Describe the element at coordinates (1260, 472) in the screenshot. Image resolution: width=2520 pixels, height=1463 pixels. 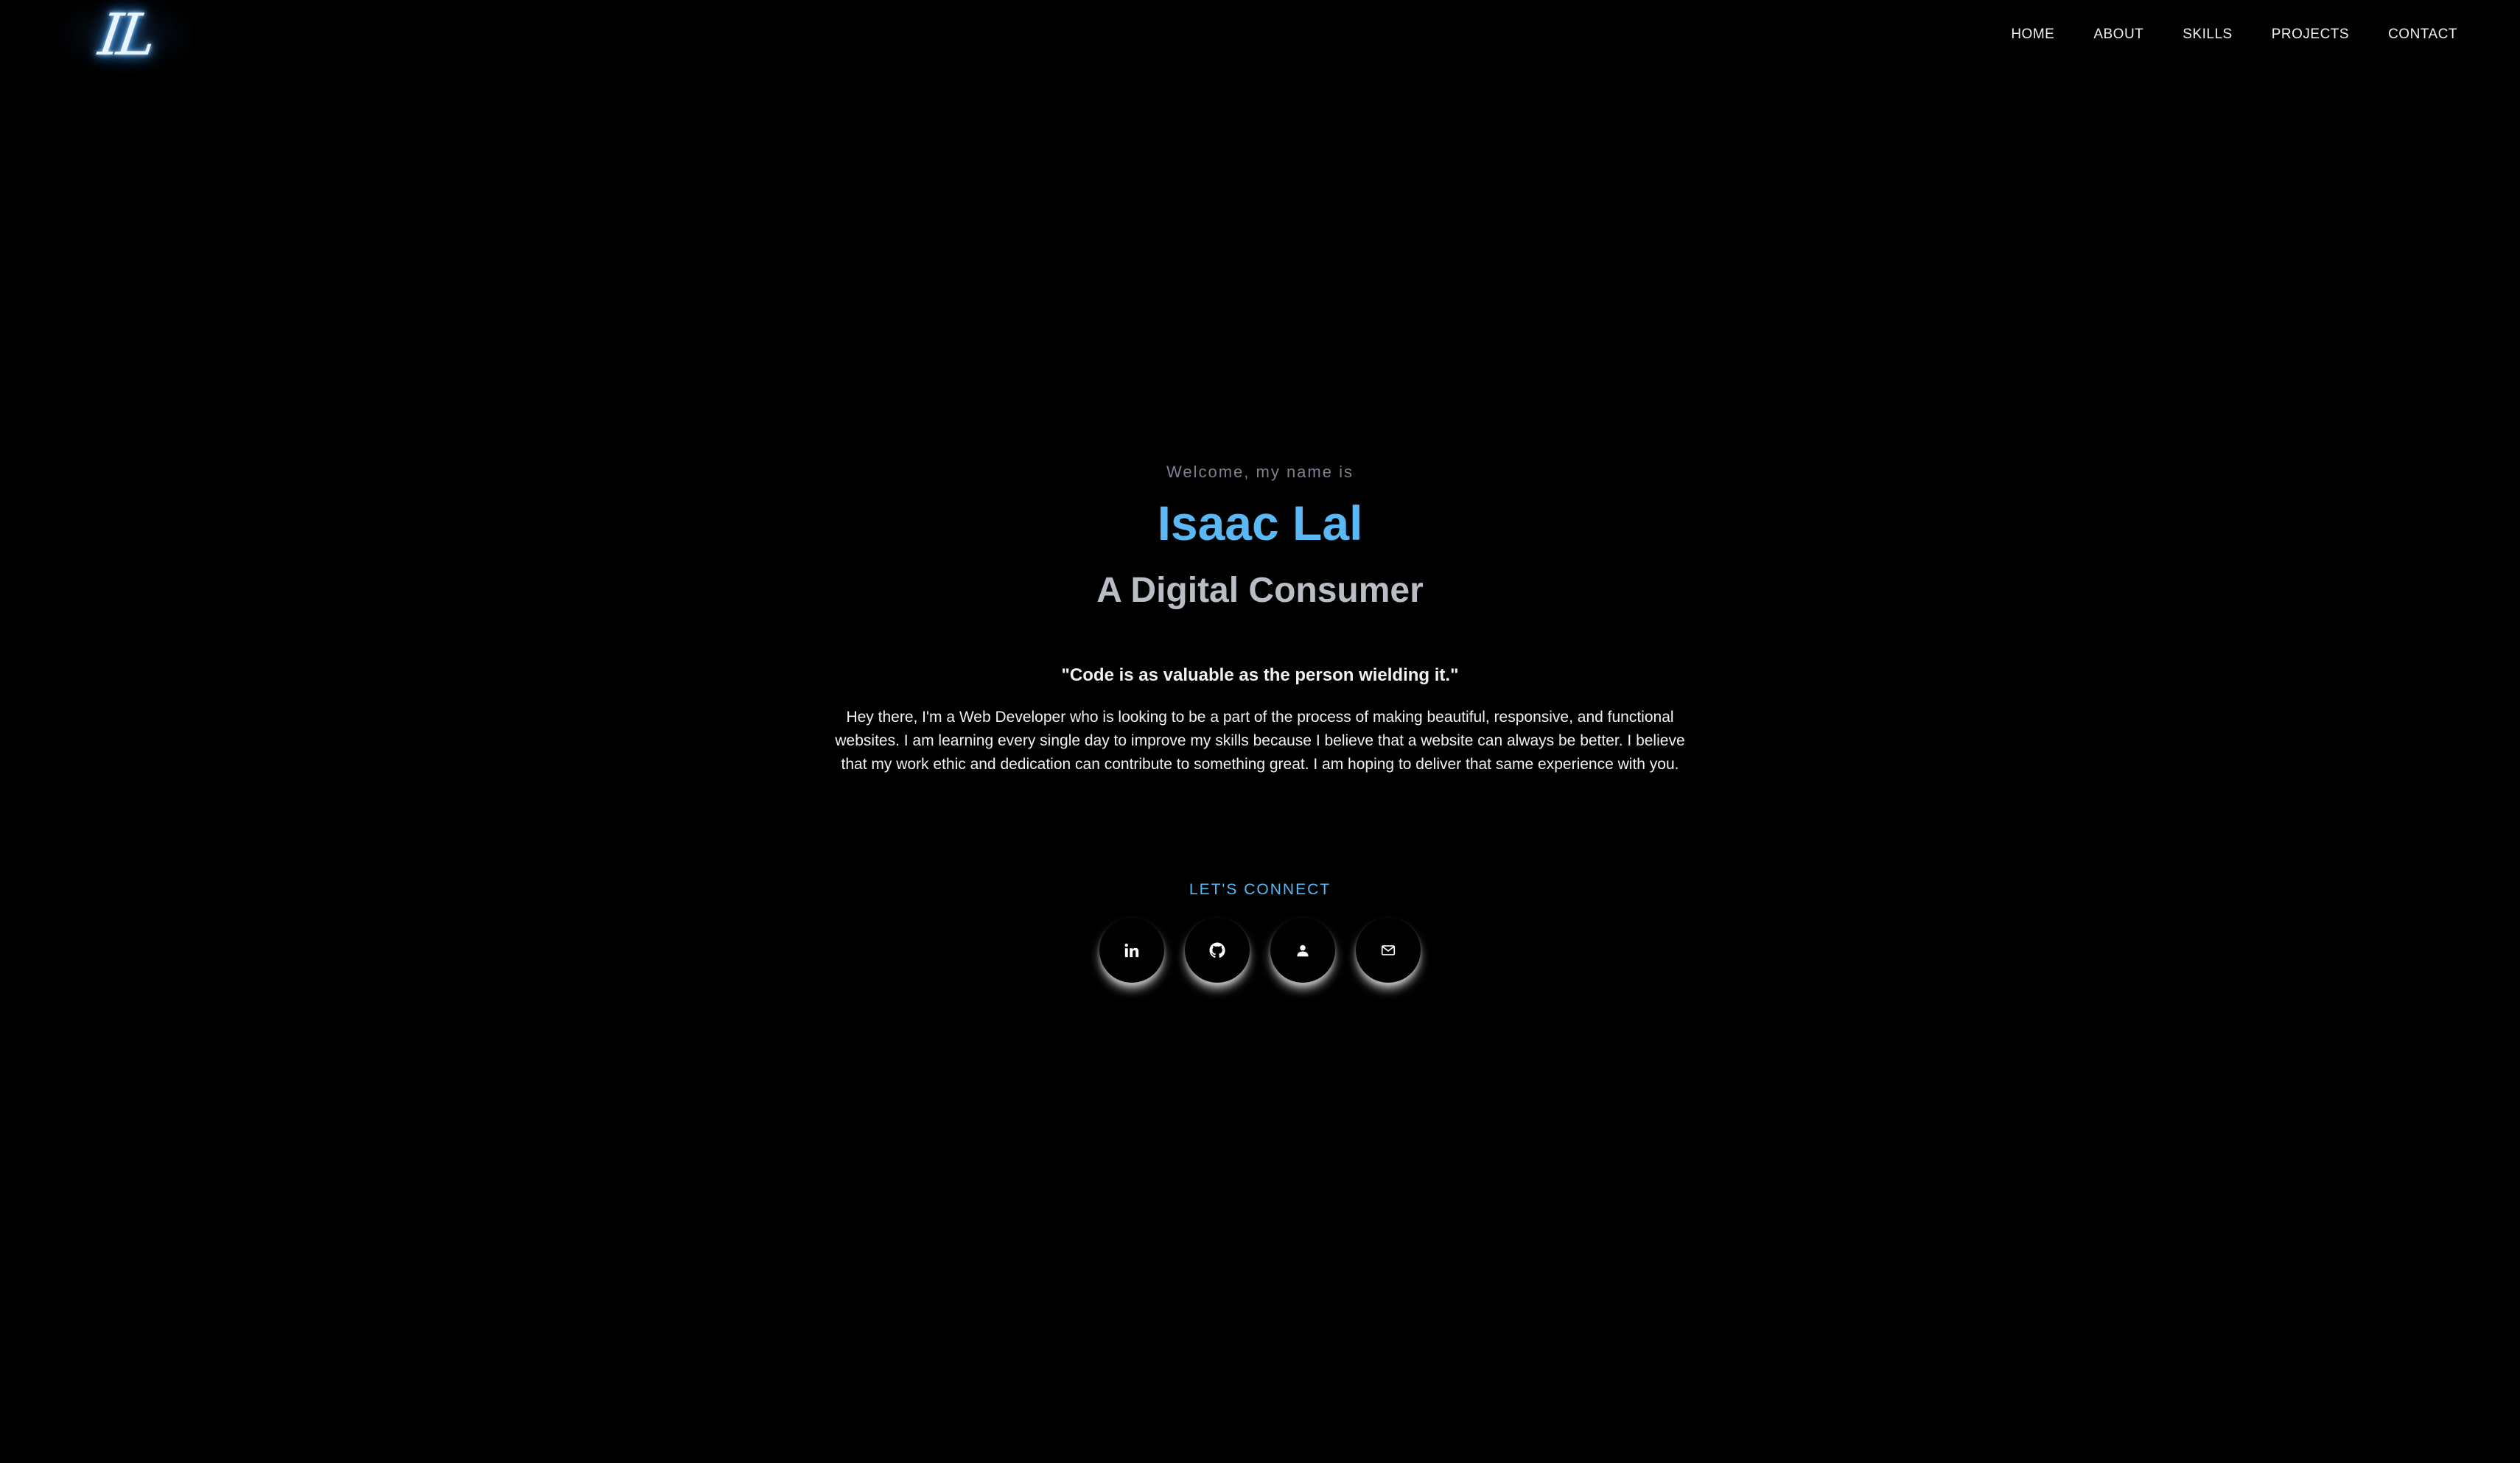
I see `welcome-text: Welcome, my name is` at that location.